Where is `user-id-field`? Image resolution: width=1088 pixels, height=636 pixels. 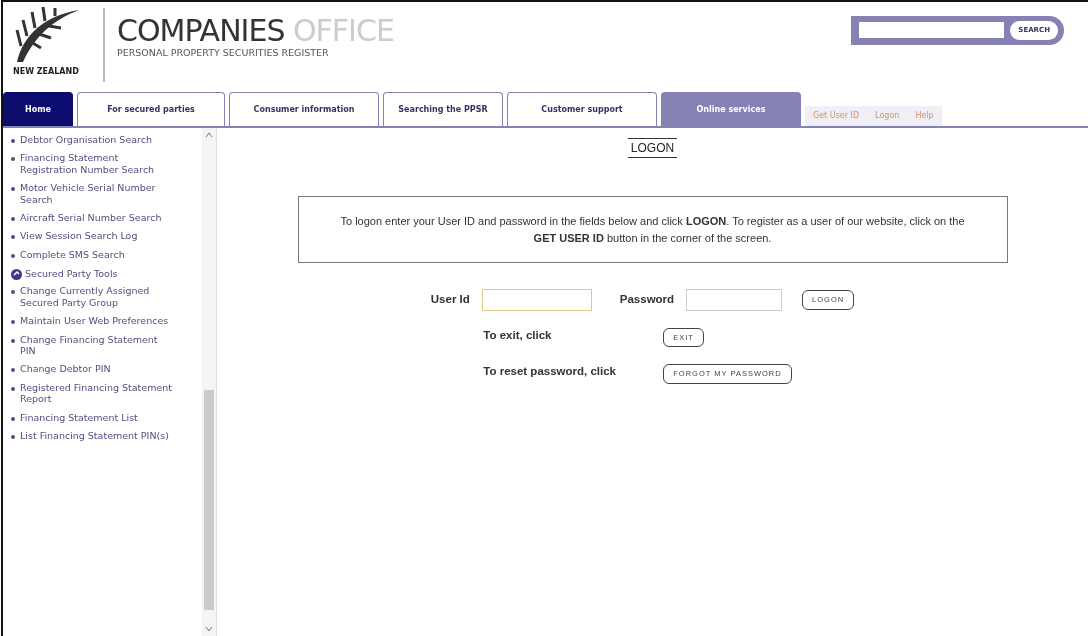 user-id-field is located at coordinates (536, 300).